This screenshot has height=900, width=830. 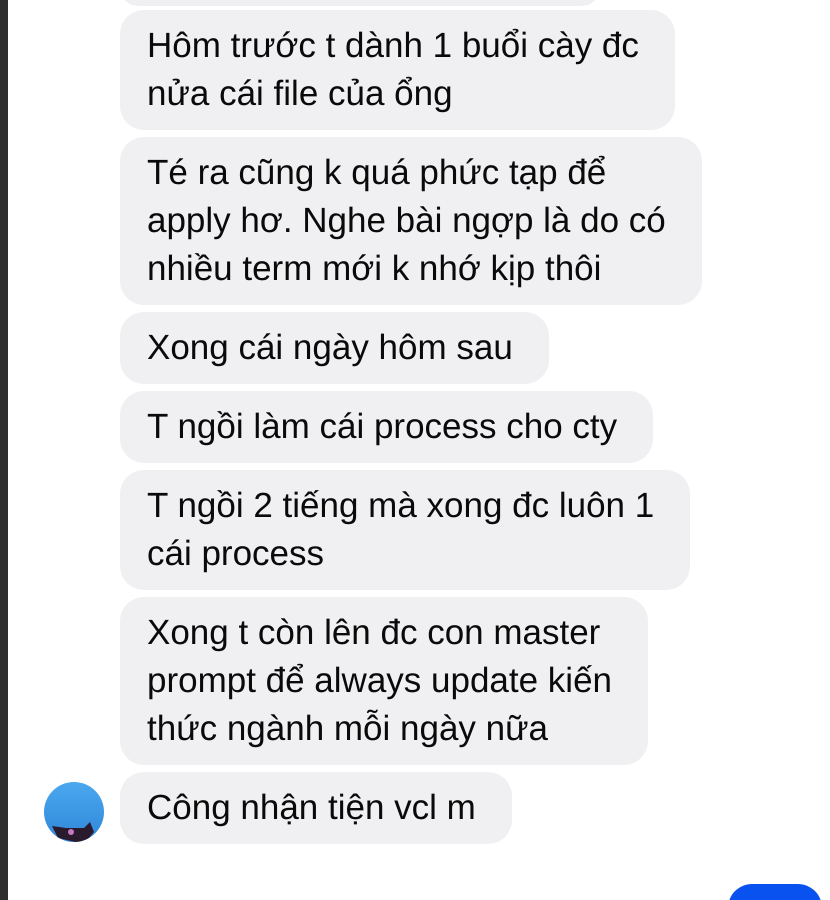 What do you see at coordinates (406, 221) in the screenshot?
I see `message-text: Té ra cũng k quá phức tạp để apply hơ. Nghe bài ngợp là do có nhiều term mới k nhớ kịp thôi` at bounding box center [406, 221].